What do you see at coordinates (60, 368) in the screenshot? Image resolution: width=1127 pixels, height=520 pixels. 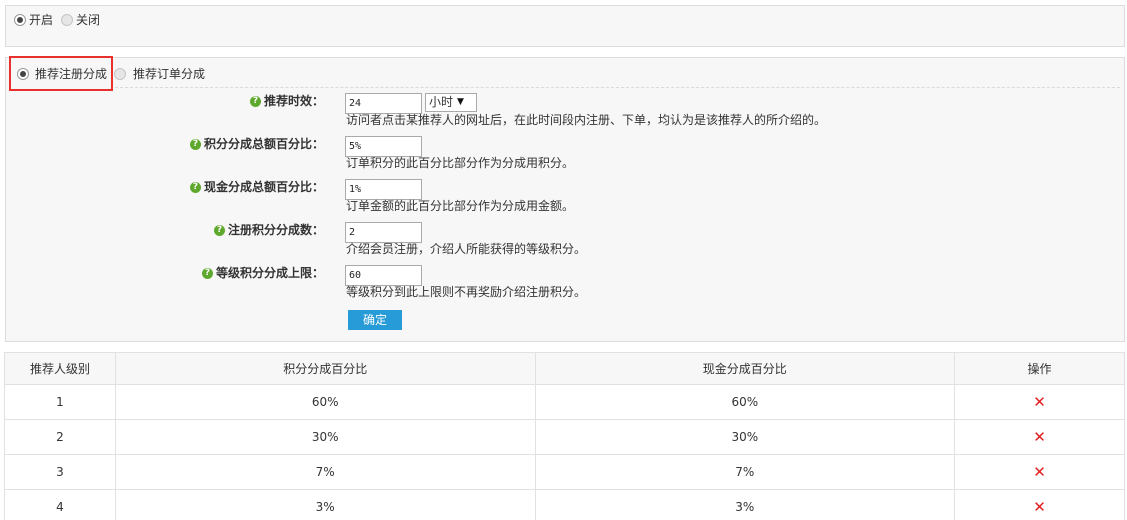 I see `header-level: 推荐人级别` at bounding box center [60, 368].